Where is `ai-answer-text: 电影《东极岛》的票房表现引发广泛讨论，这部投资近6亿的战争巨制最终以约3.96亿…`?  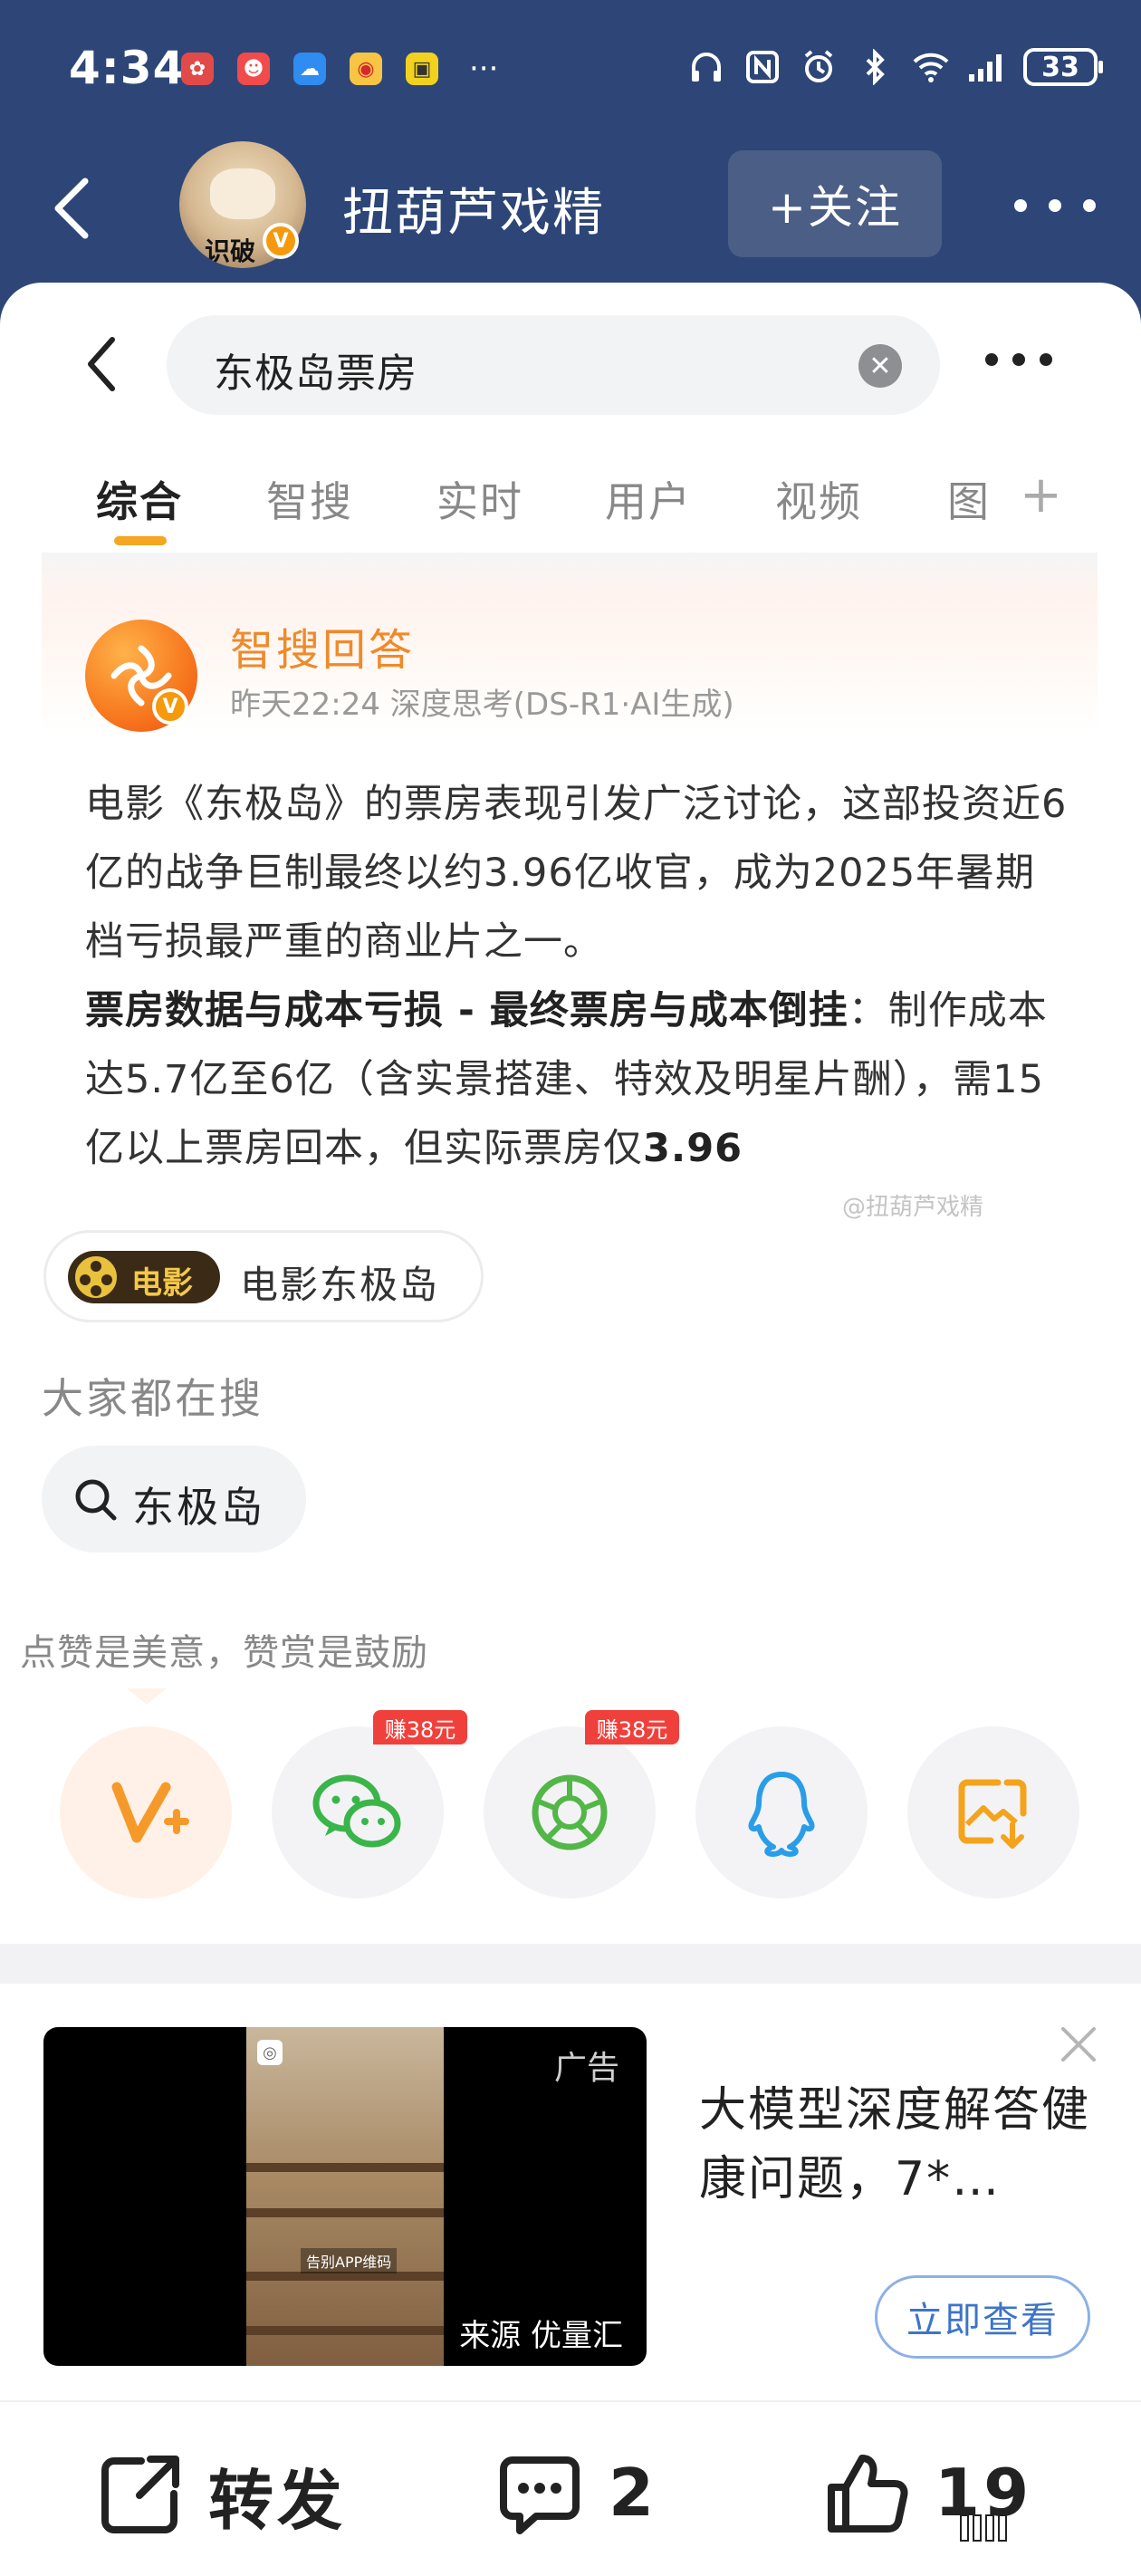 ai-answer-text: 电影《东极岛》的票房表现引发广泛讨论，这部投资近6亿的战争巨制最终以约3.96亿… is located at coordinates (578, 976).